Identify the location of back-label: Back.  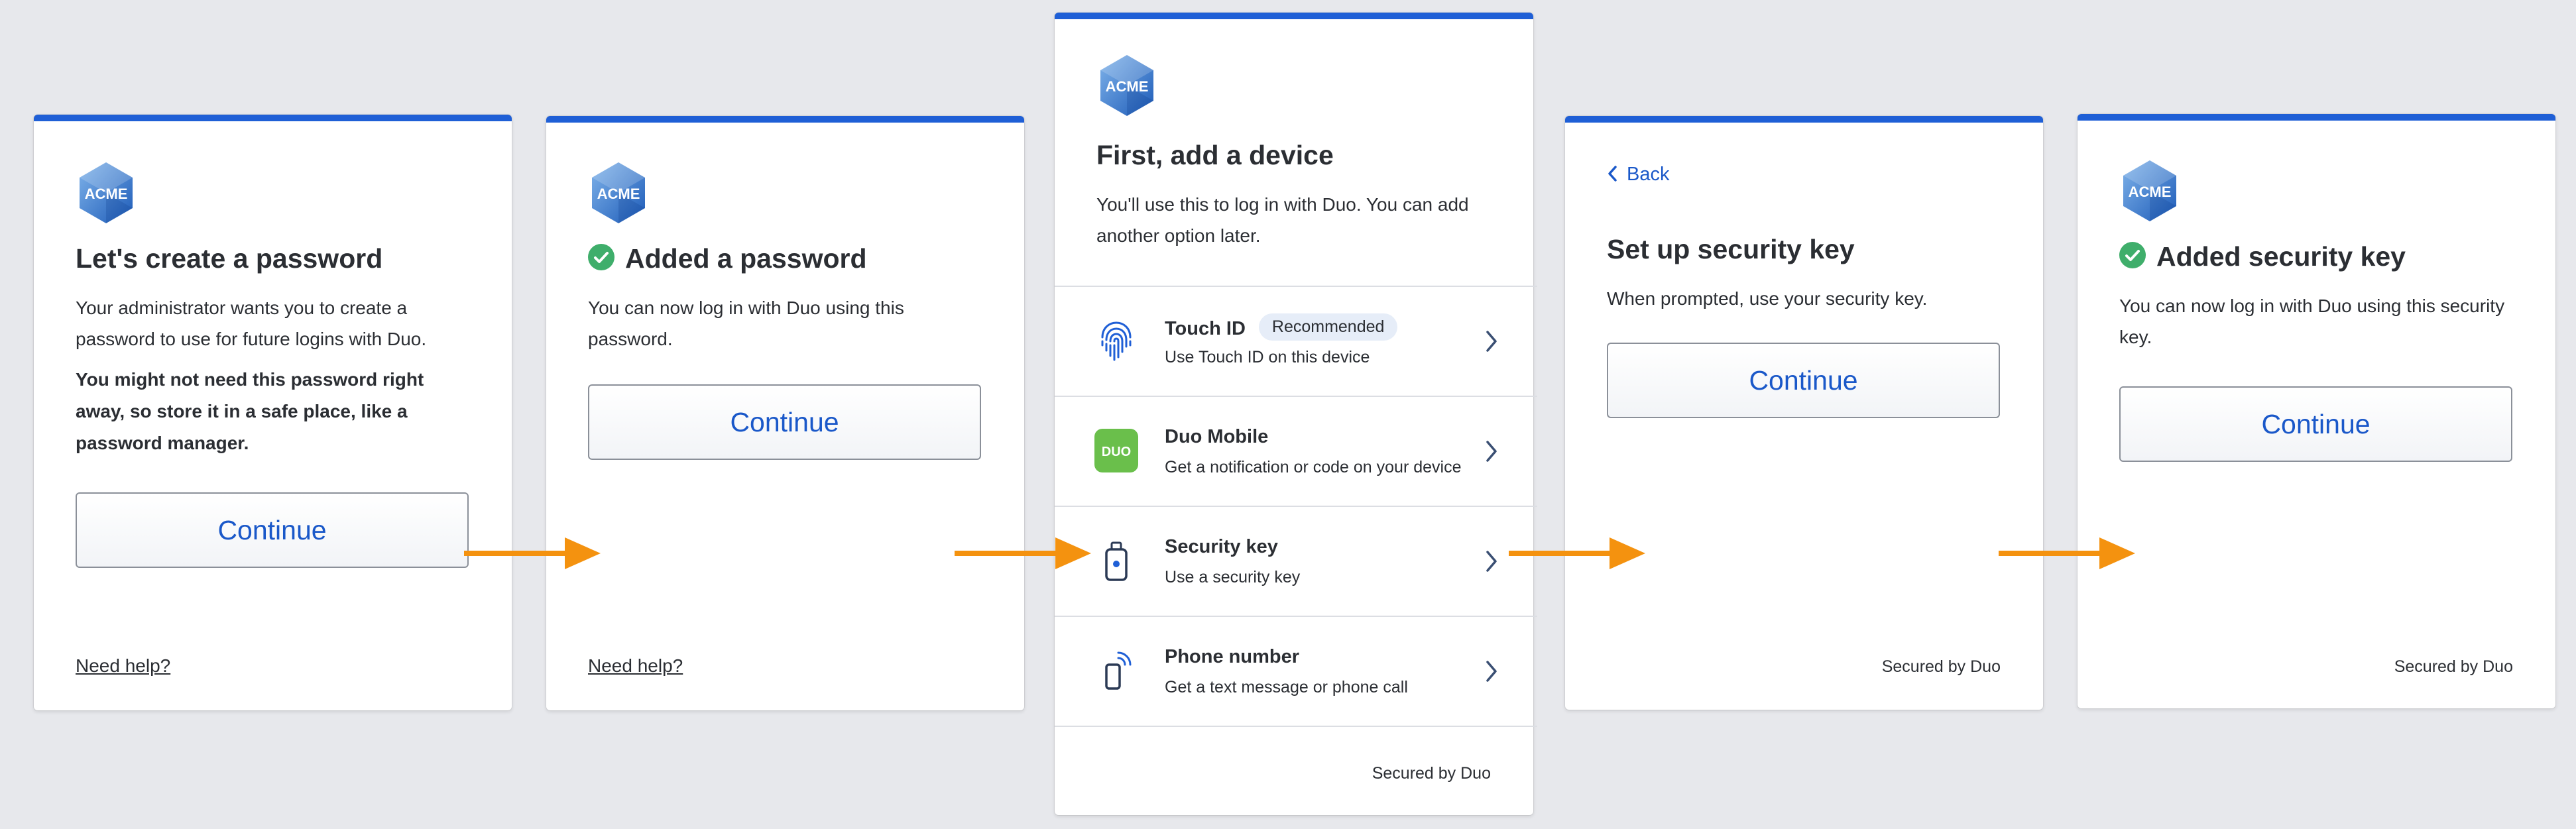
(1648, 174).